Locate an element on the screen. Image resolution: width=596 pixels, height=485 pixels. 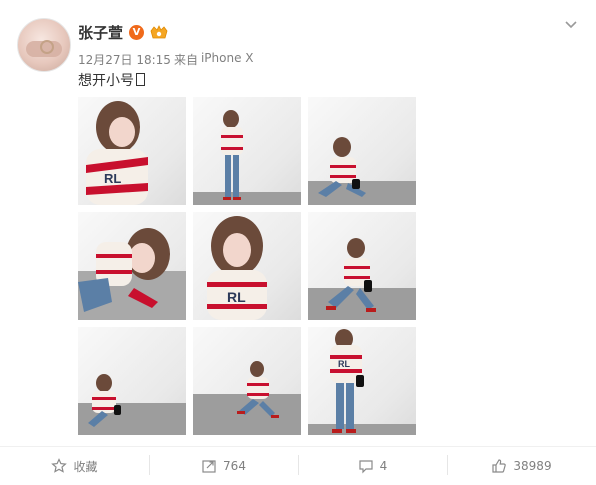
vip-member-icon is located at coordinates (159, 32).